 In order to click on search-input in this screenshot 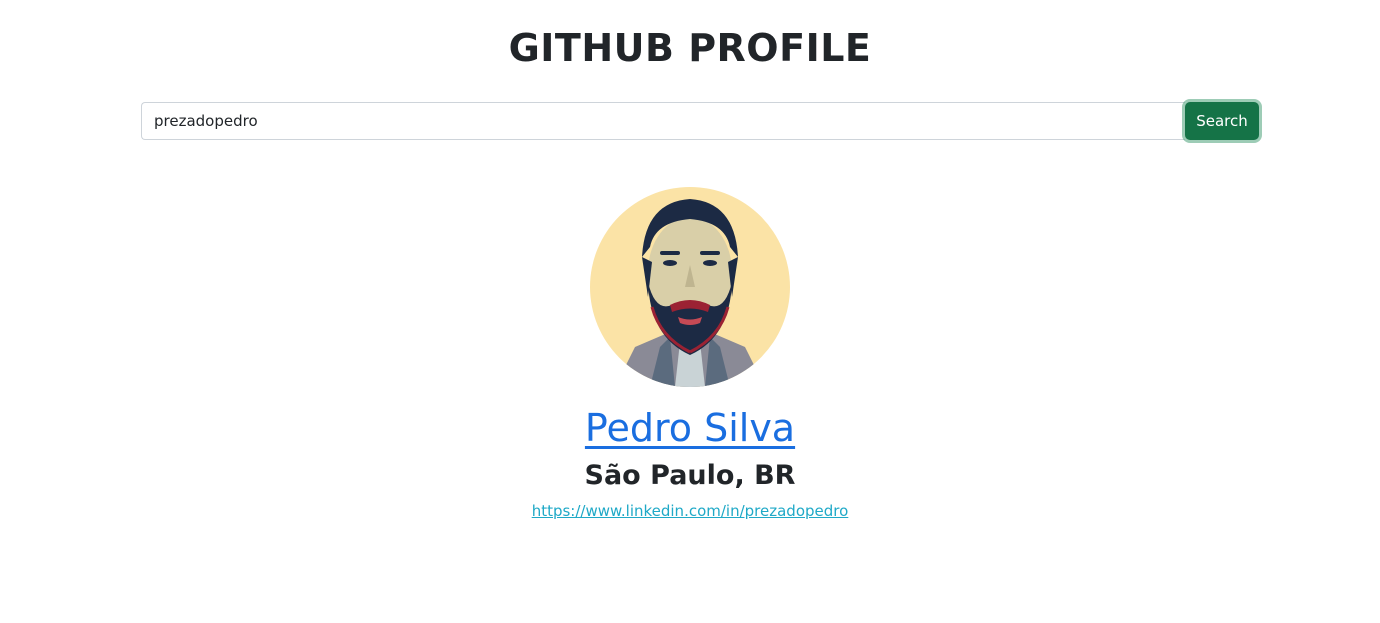, I will do `click(663, 121)`.